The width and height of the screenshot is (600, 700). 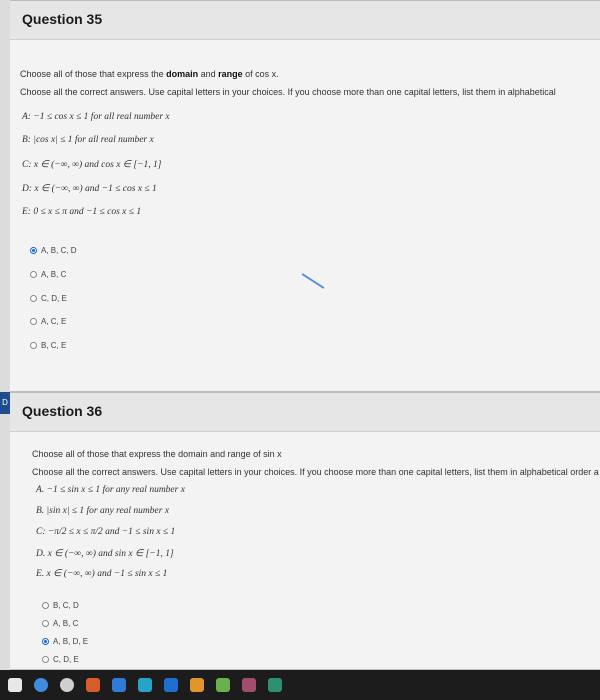 I want to click on choice-label: B, C, E, so click(x=54, y=345).